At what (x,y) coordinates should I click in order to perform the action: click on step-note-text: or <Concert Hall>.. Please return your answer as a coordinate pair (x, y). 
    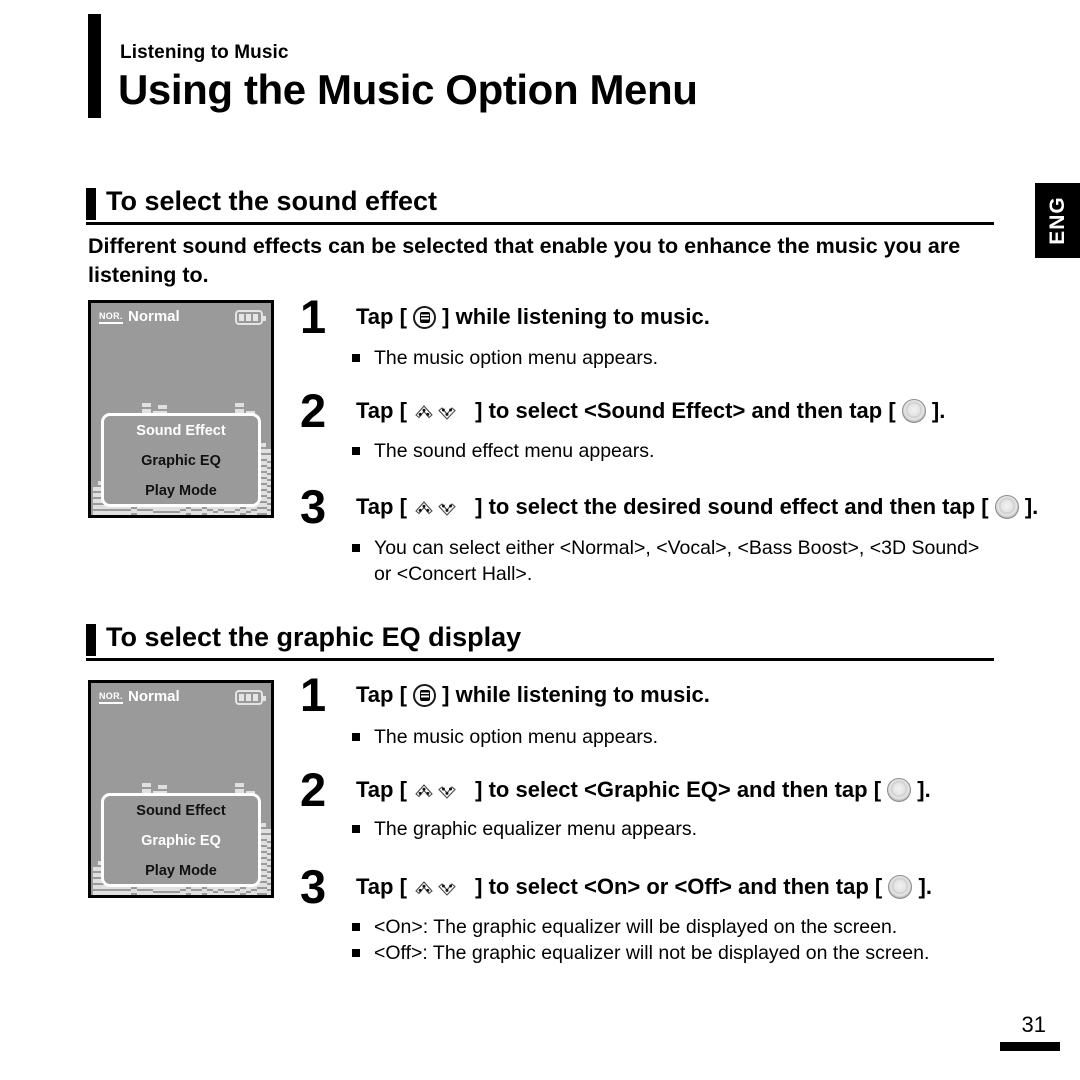
    Looking at the image, I should click on (453, 574).